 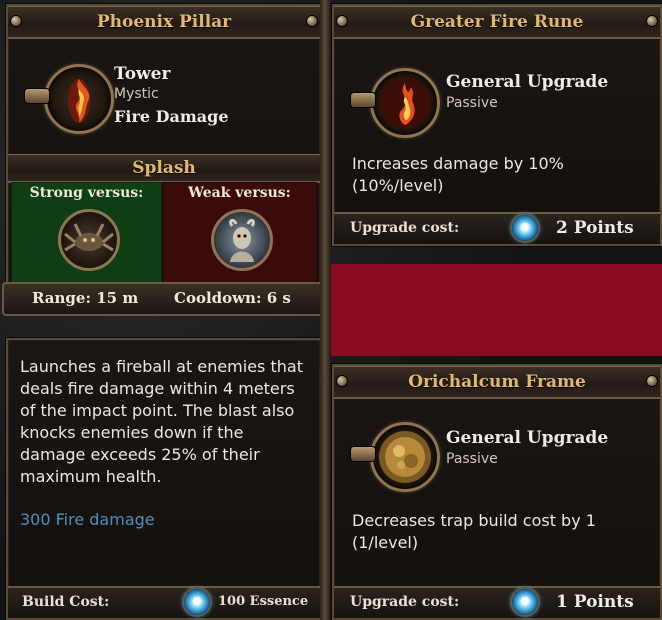 What do you see at coordinates (405, 602) in the screenshot?
I see `upgrade-2-cost-label: Upgrade cost:` at bounding box center [405, 602].